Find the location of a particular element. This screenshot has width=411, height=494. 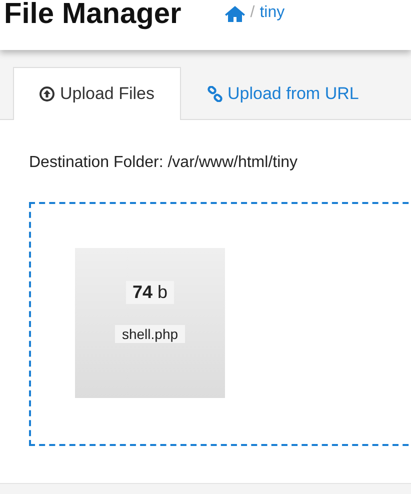

upload-icon is located at coordinates (47, 94).